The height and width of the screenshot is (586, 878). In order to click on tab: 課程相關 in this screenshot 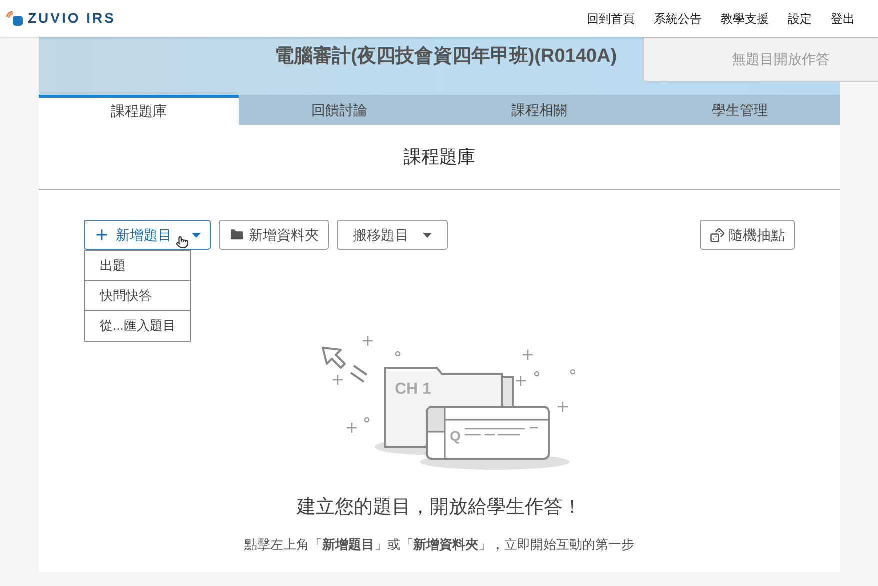, I will do `click(540, 110)`.